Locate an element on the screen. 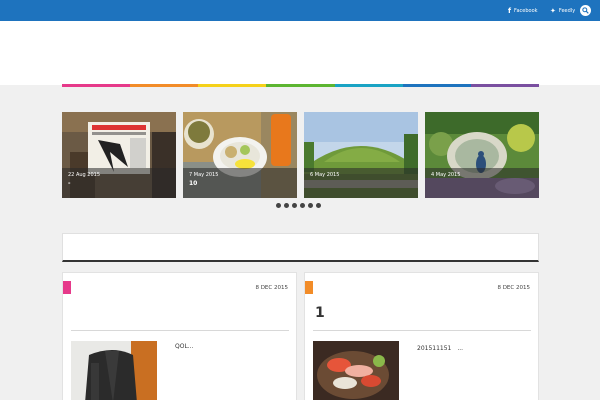 The height and width of the screenshot is (400, 600). feedly-label: Feedly is located at coordinates (567, 10).